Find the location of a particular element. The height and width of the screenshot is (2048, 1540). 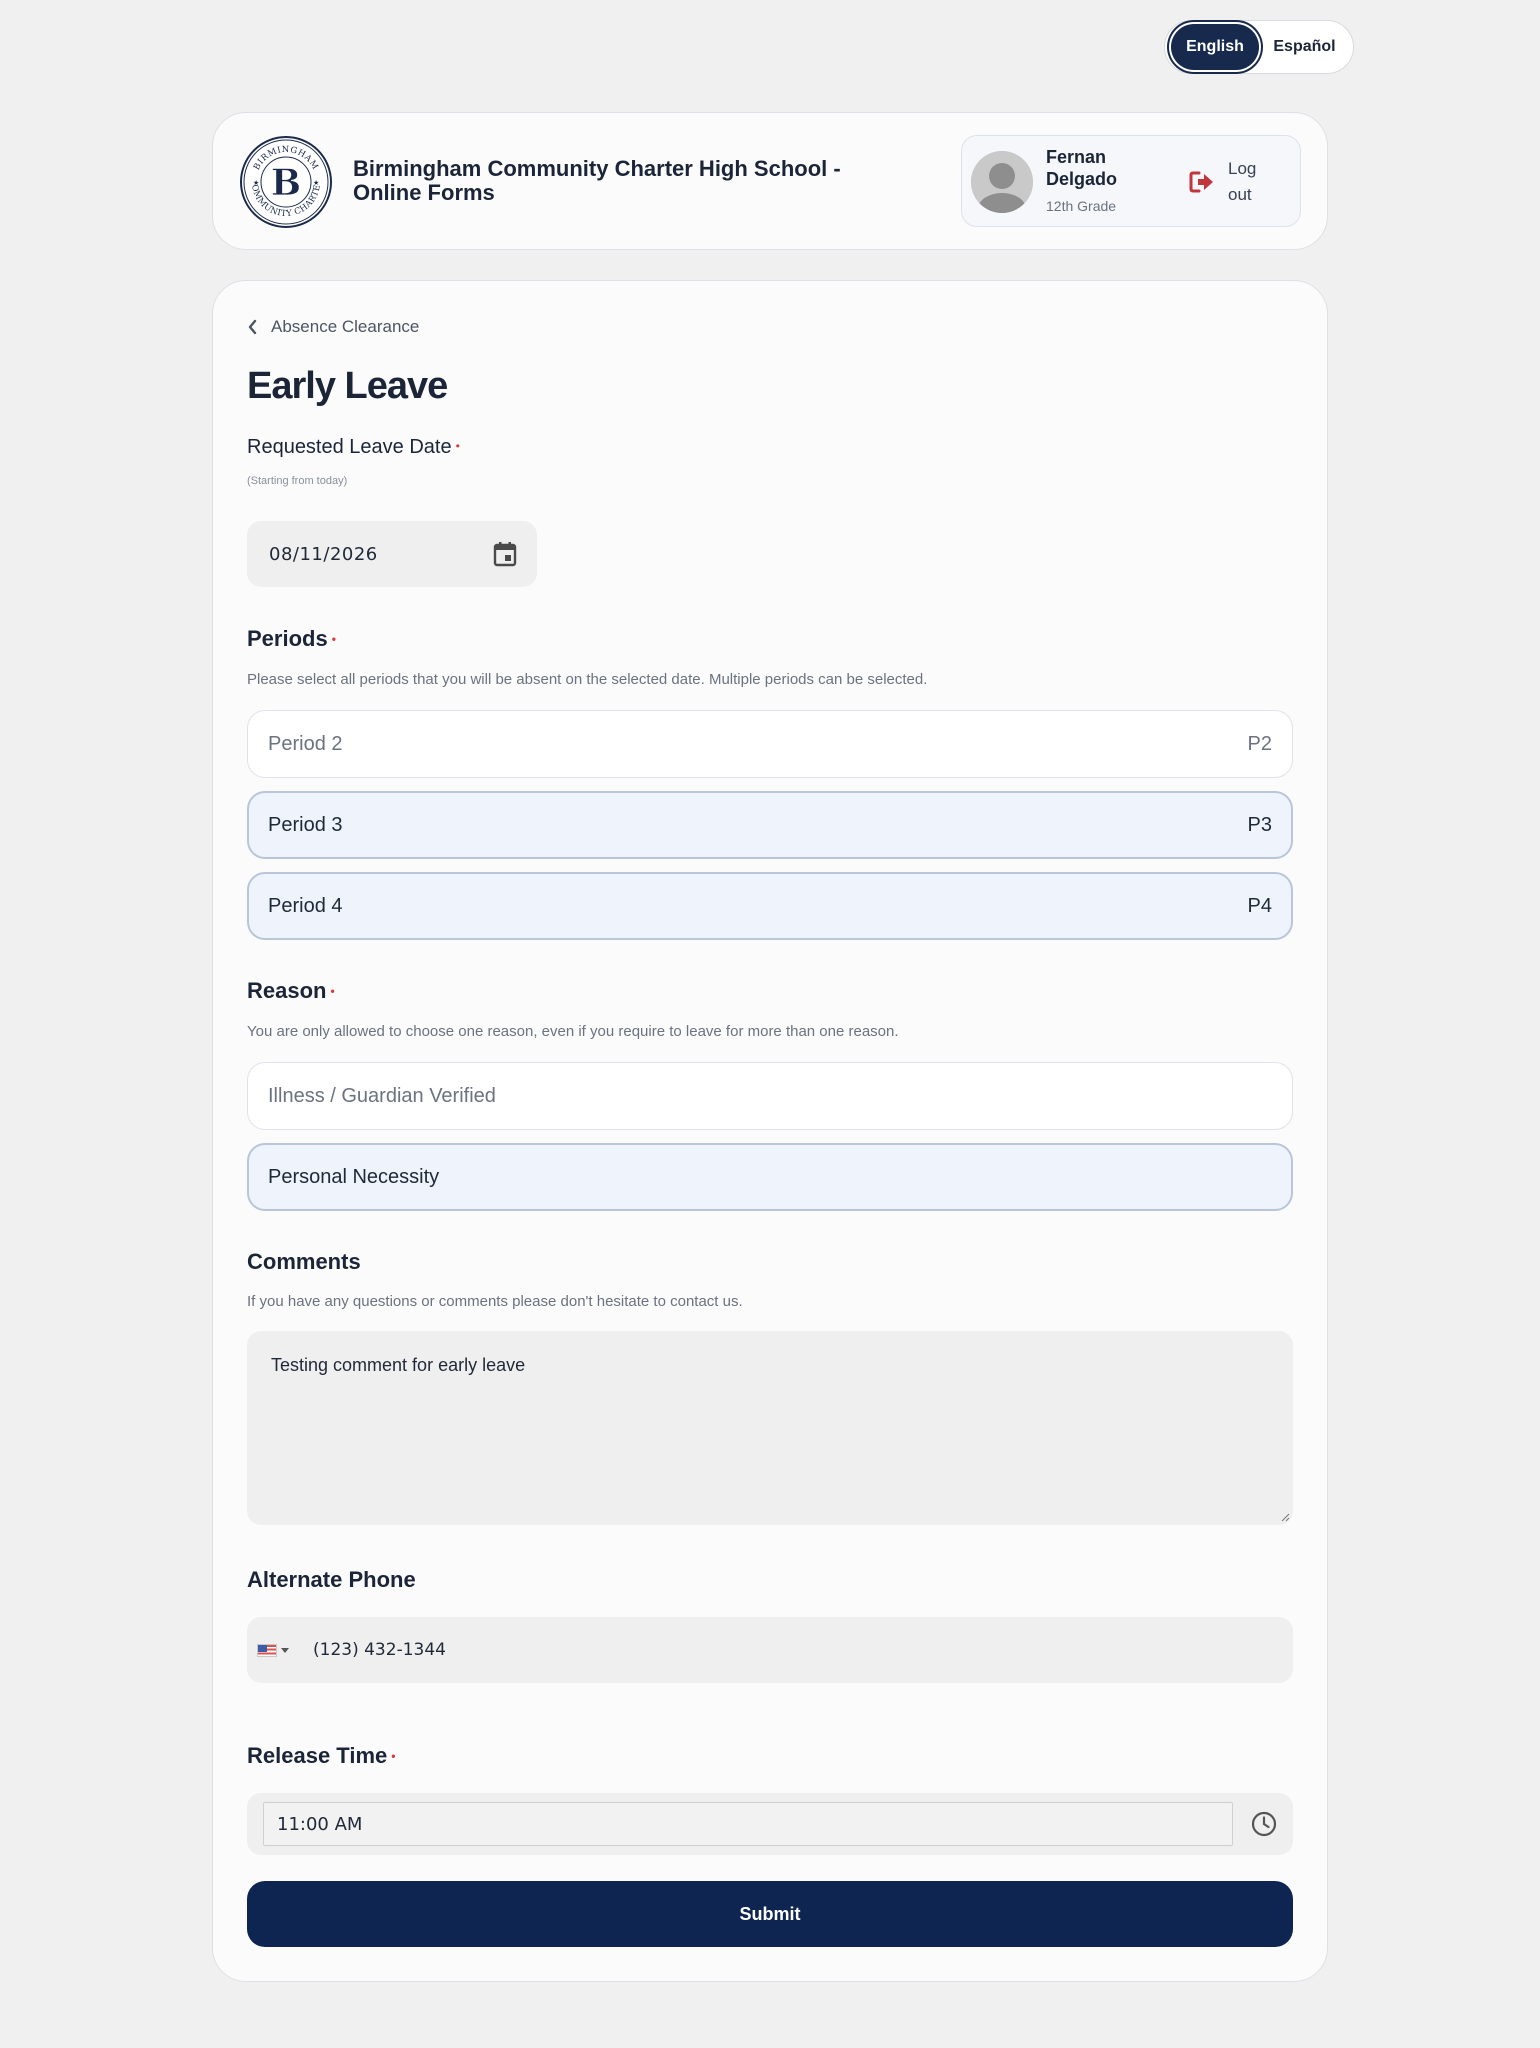

alternate-phone-field: (123) 432-1344 is located at coordinates (770, 1650).